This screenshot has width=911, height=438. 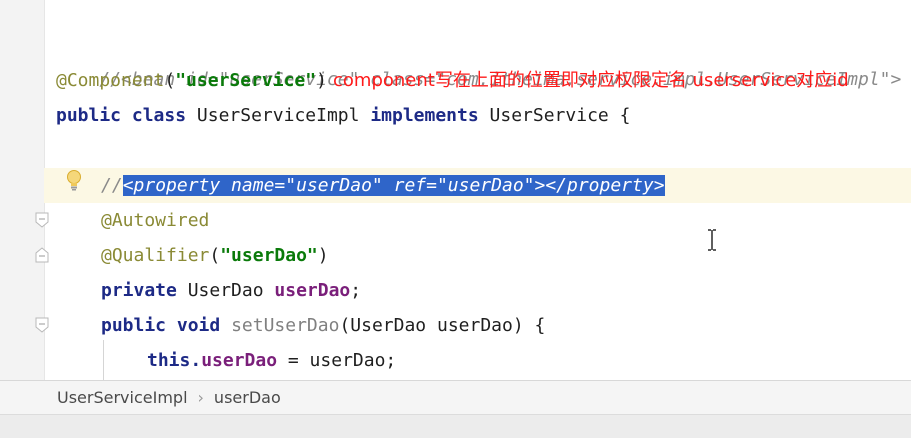 What do you see at coordinates (112, 185) in the screenshot?
I see `comment-slashes: //` at bounding box center [112, 185].